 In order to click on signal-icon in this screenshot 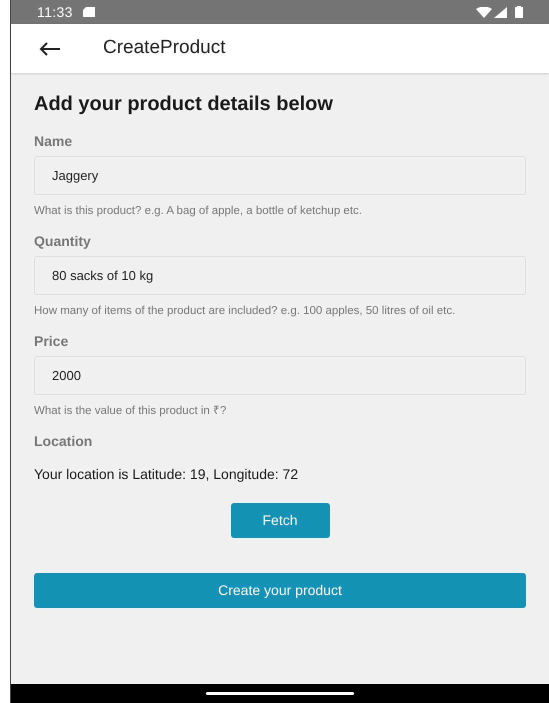, I will do `click(500, 12)`.